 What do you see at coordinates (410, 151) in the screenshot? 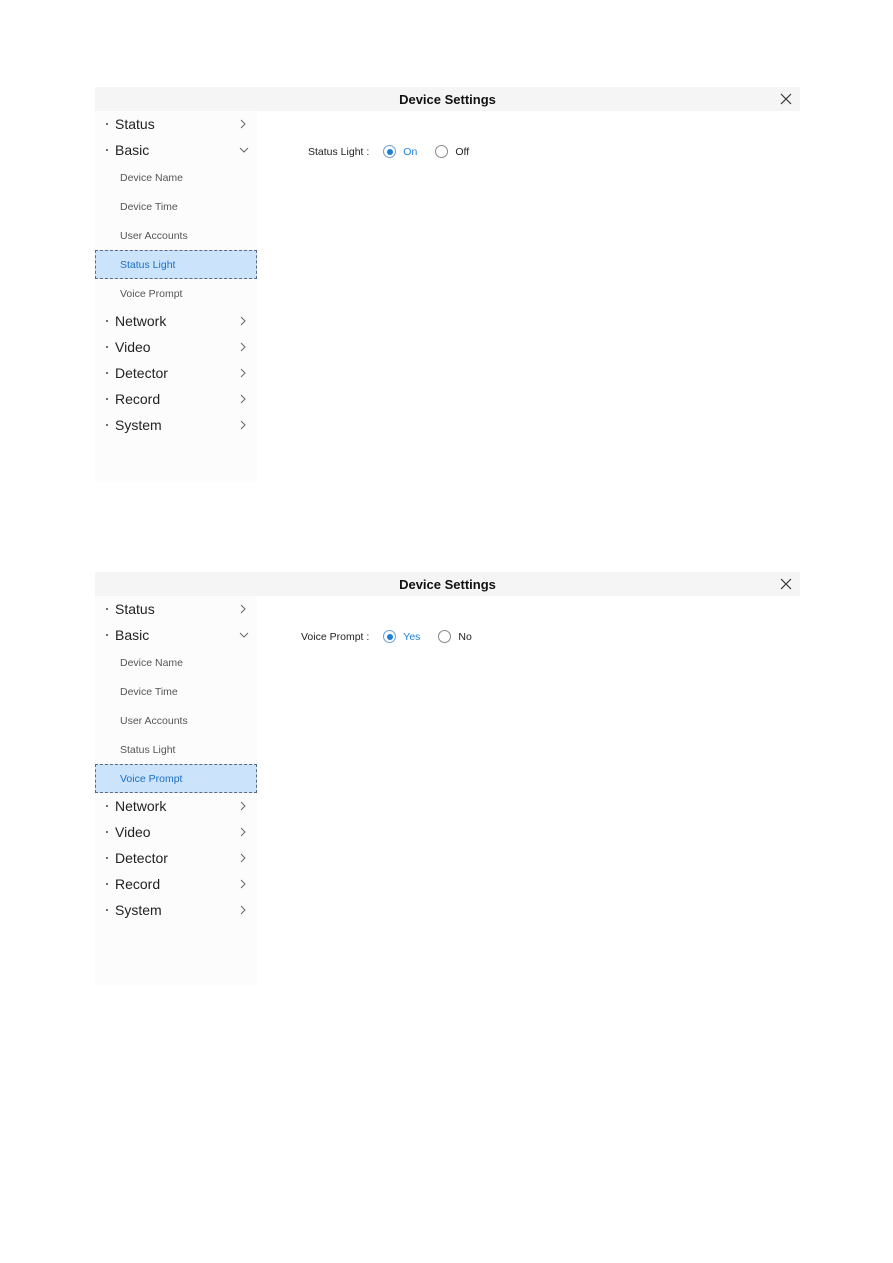
I see `radio-label: On` at bounding box center [410, 151].